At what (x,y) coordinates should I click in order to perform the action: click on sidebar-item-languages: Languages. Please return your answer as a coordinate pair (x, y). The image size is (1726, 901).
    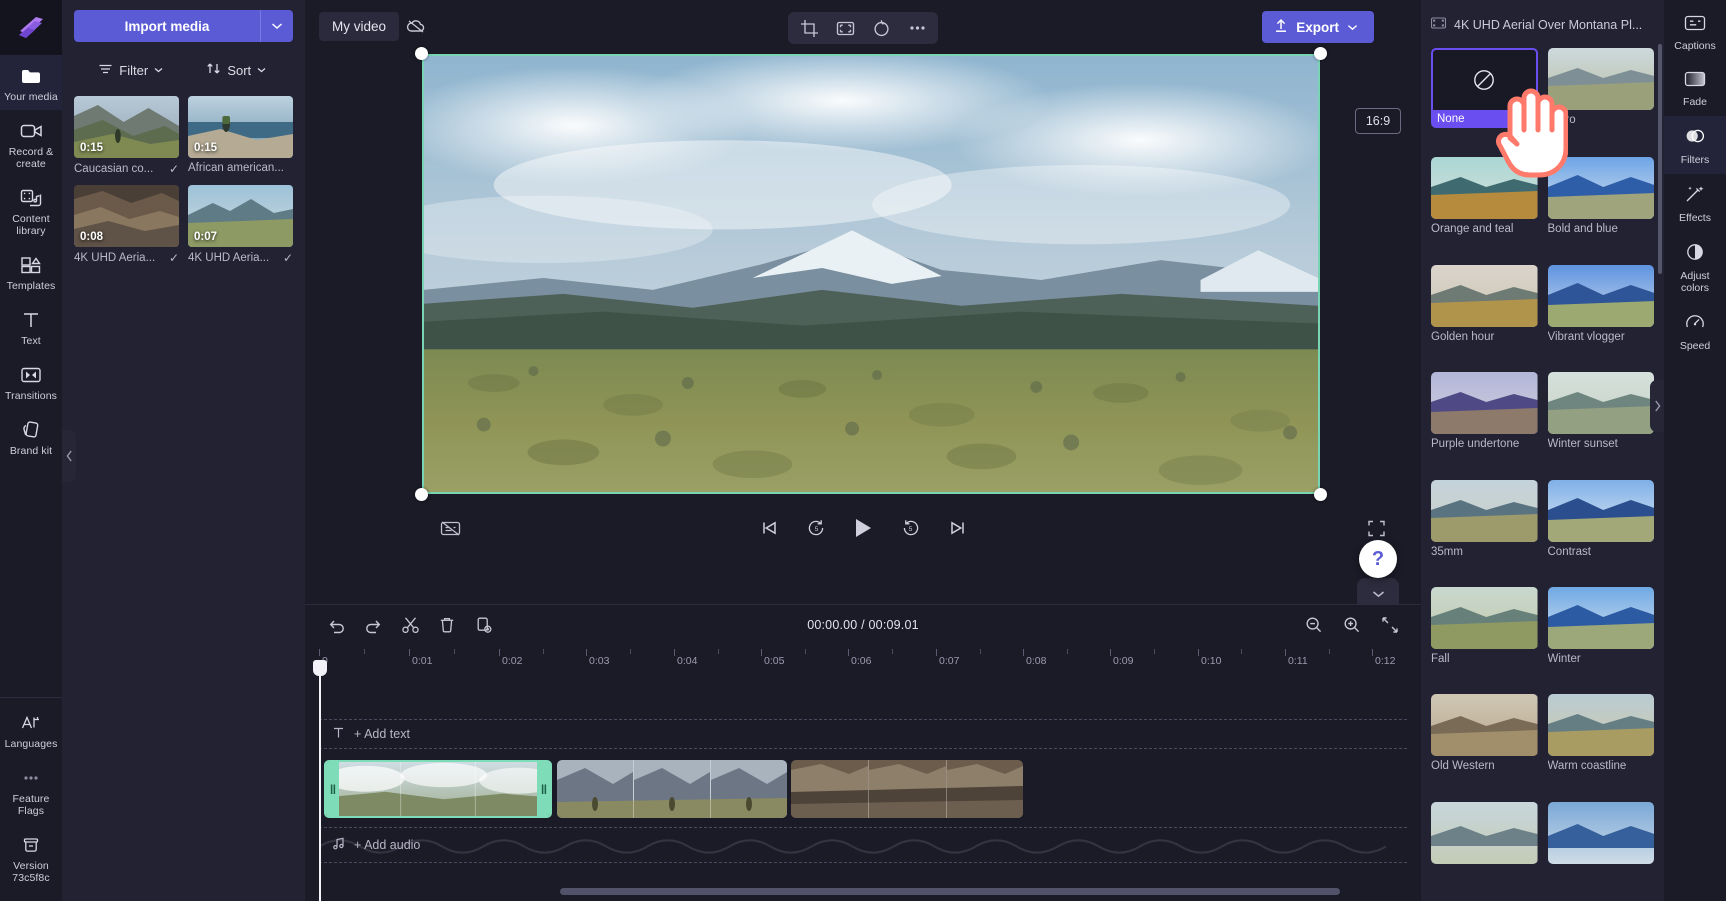
    Looking at the image, I should click on (31, 729).